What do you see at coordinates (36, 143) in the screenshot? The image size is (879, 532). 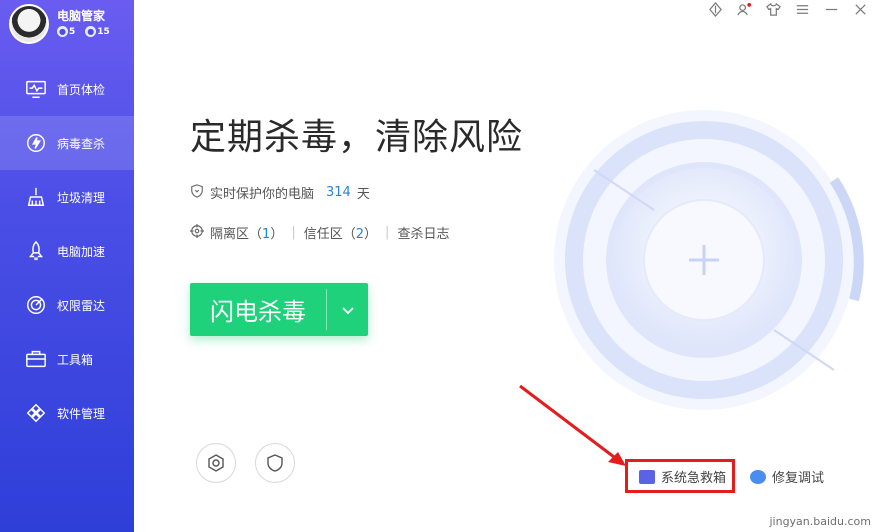 I see `lightning-shield-icon` at bounding box center [36, 143].